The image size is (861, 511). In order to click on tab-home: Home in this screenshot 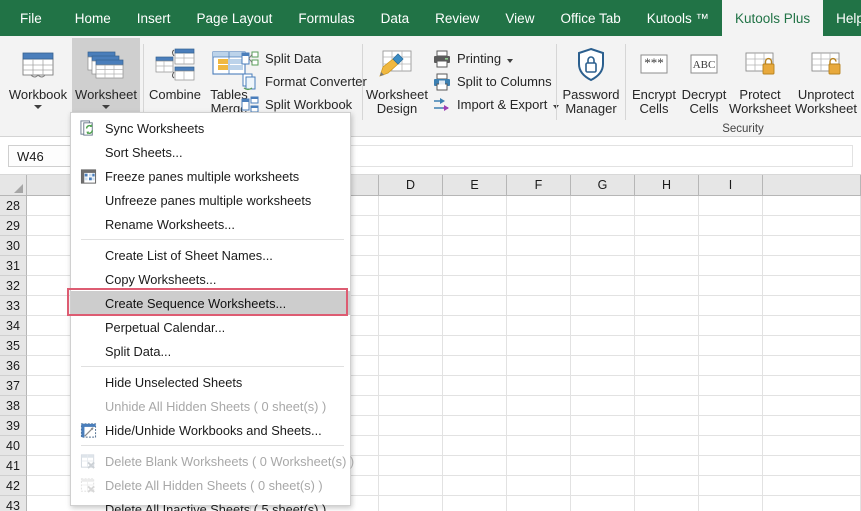, I will do `click(93, 18)`.